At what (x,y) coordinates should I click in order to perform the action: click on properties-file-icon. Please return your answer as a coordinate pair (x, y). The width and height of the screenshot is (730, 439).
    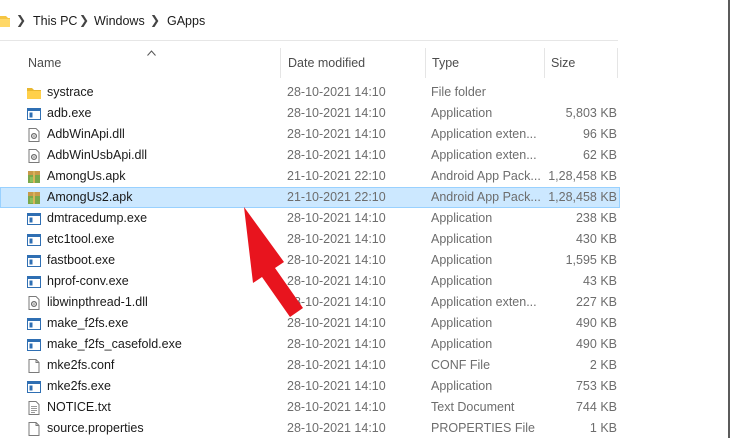
    Looking at the image, I should click on (34, 429).